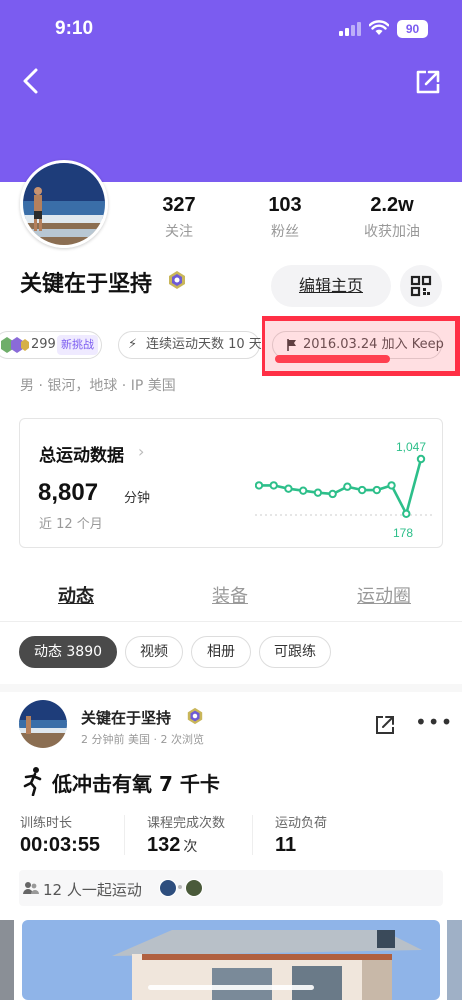 The width and height of the screenshot is (462, 1000). What do you see at coordinates (179, 217) in the screenshot?
I see `following-stat: 327 关注` at bounding box center [179, 217].